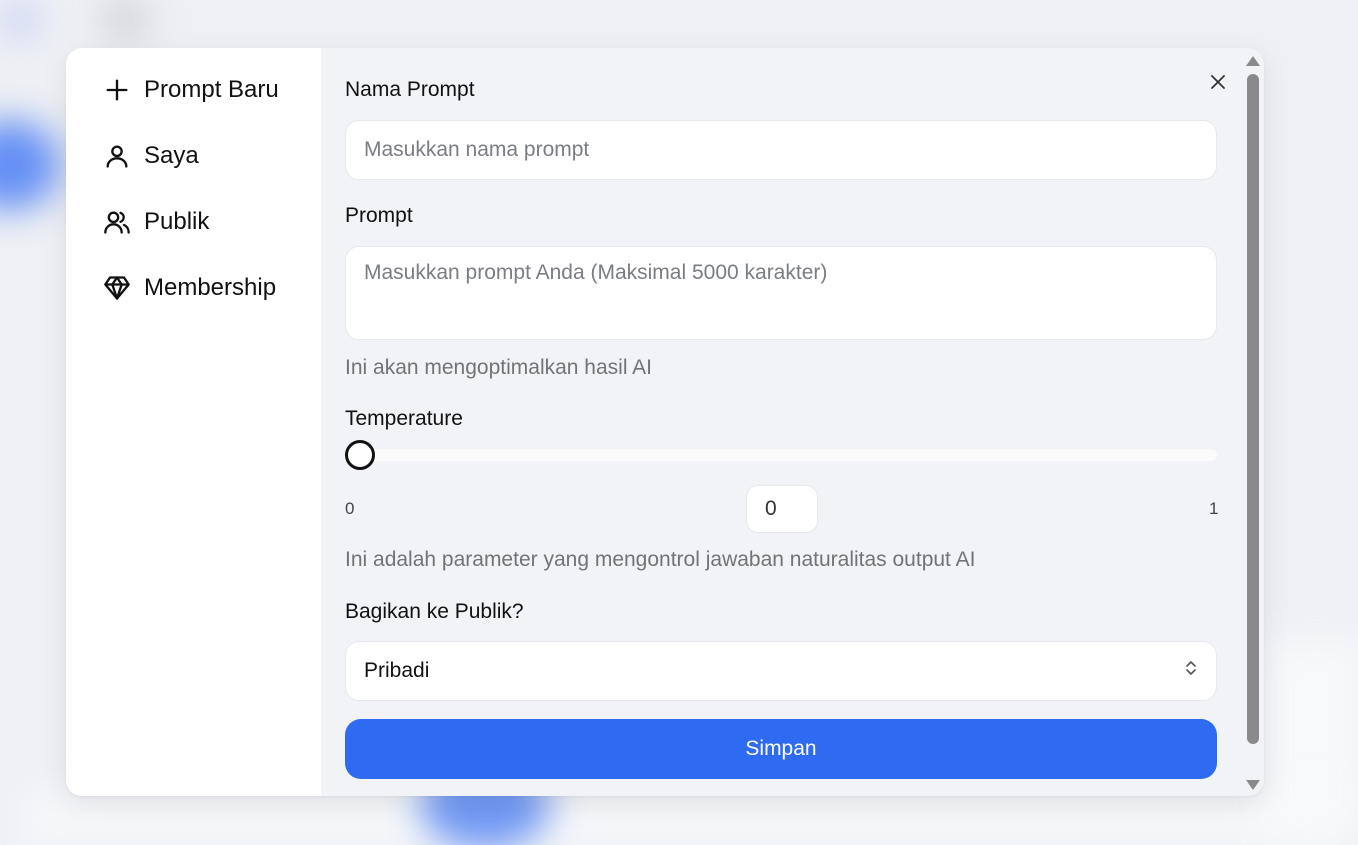 The image size is (1358, 845). Describe the element at coordinates (499, 367) in the screenshot. I see `prompt-hint: Ini akan mengoptimalkan hasil AI` at that location.